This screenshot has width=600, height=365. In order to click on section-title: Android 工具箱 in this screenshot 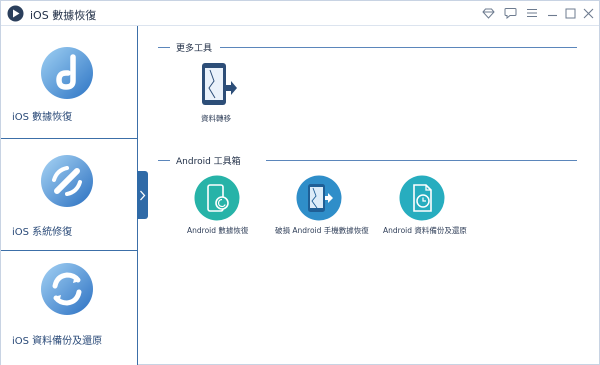, I will do `click(208, 162)`.